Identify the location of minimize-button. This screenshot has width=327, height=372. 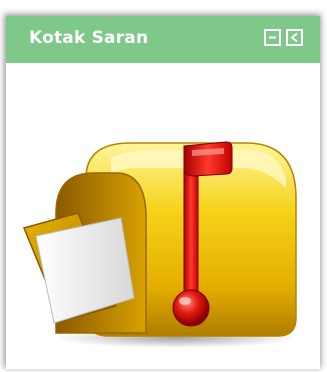
(272, 37).